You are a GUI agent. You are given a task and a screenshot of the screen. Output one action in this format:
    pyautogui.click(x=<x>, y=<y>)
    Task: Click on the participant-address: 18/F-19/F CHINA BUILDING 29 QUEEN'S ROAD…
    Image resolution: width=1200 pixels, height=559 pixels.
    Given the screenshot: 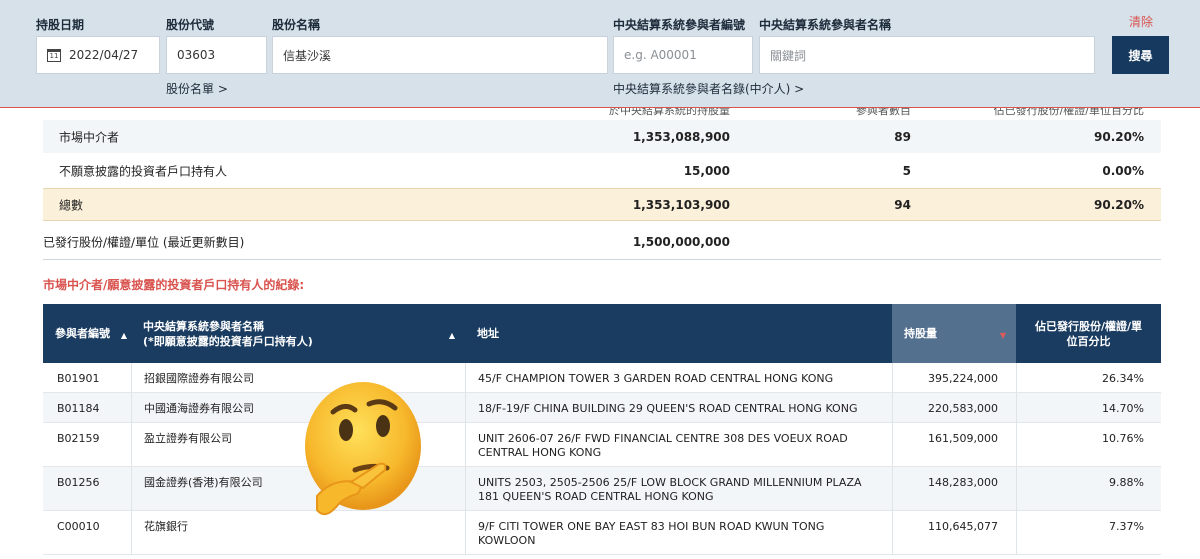 What is the action you would take?
    pyautogui.click(x=668, y=408)
    